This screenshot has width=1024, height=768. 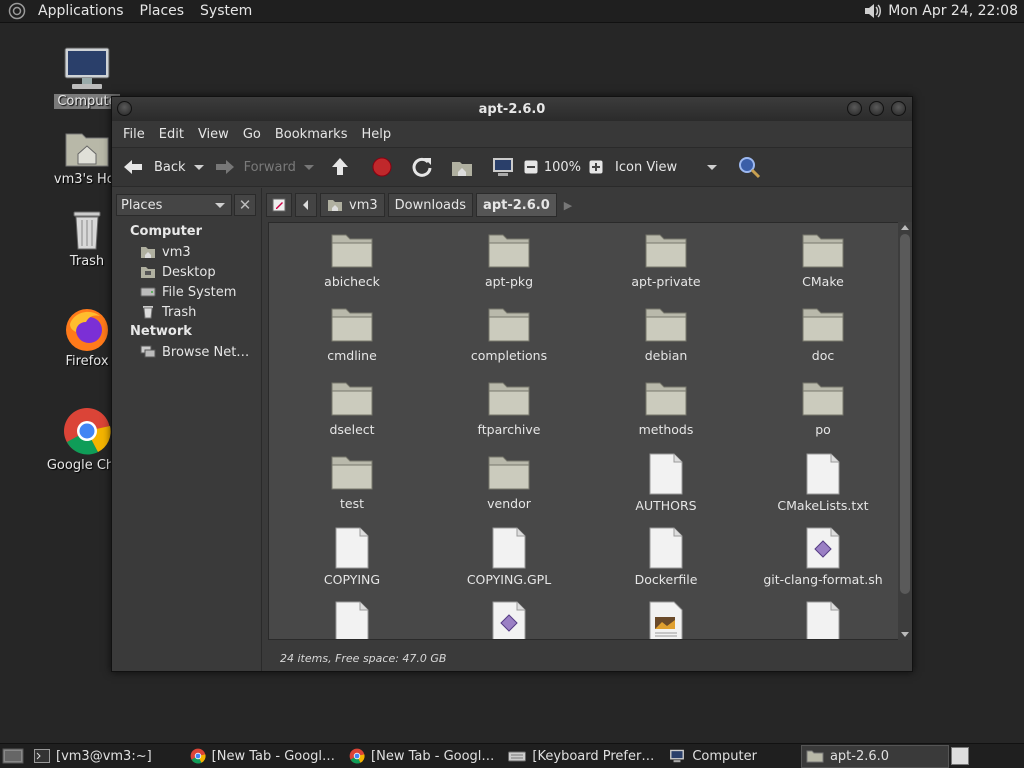 I want to click on breadcrumb-vm3: vm3, so click(x=352, y=205).